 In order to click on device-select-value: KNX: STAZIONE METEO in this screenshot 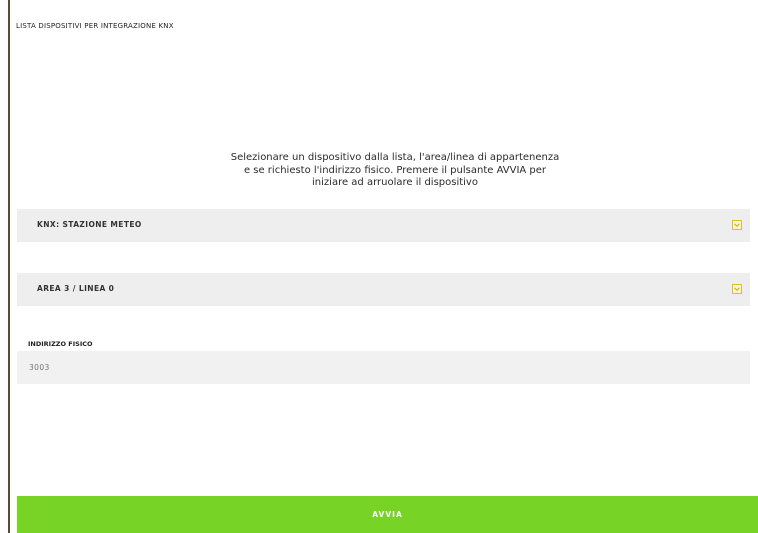, I will do `click(89, 224)`.